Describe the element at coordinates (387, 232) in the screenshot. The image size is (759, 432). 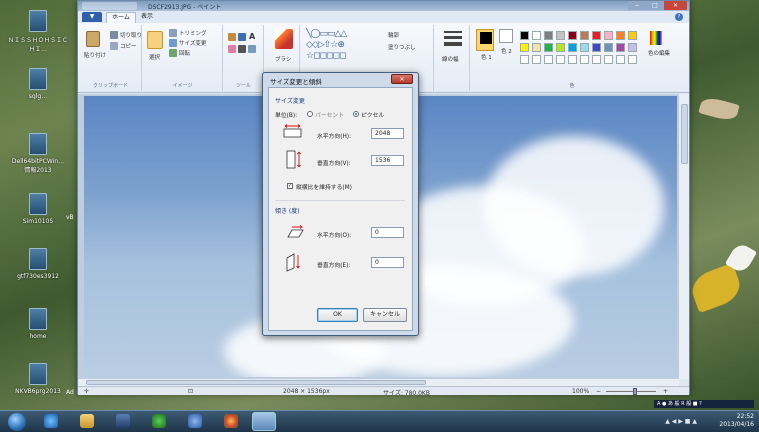
I see `skew-horizontal-input: 0` at that location.